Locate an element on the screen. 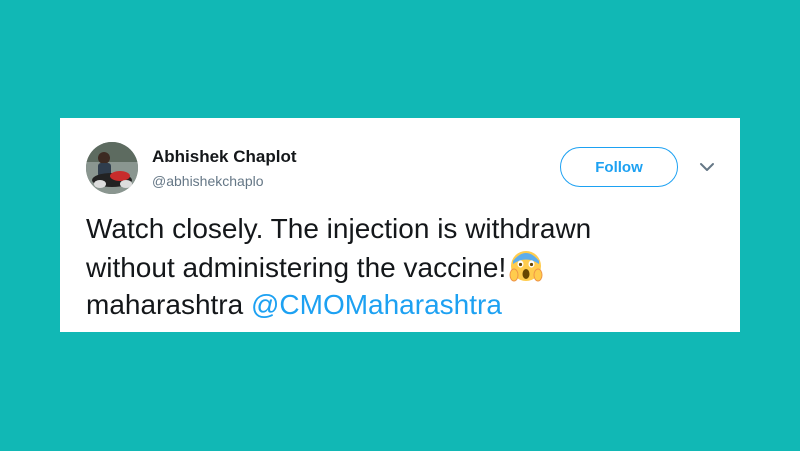 This screenshot has width=800, height=451. tweet-text-line-2: without administering the vaccine! is located at coordinates (401, 266).